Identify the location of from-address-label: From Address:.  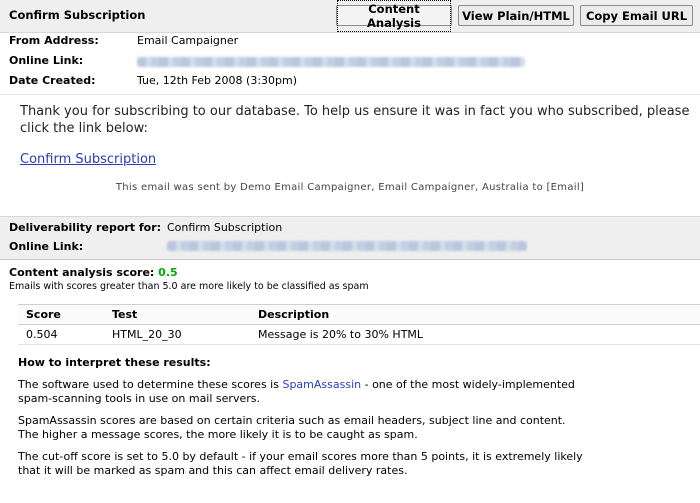
(54, 40).